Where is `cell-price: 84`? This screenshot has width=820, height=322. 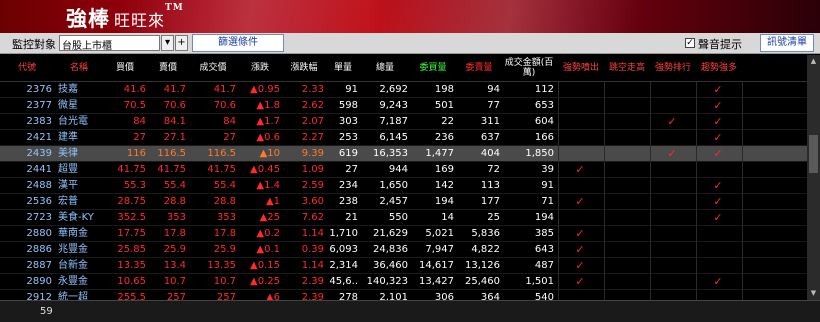
cell-price: 84 is located at coordinates (229, 121).